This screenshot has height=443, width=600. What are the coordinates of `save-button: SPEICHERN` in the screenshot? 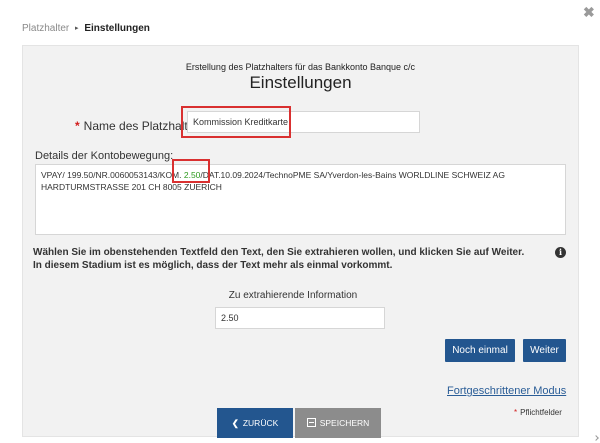 It's located at (338, 423).